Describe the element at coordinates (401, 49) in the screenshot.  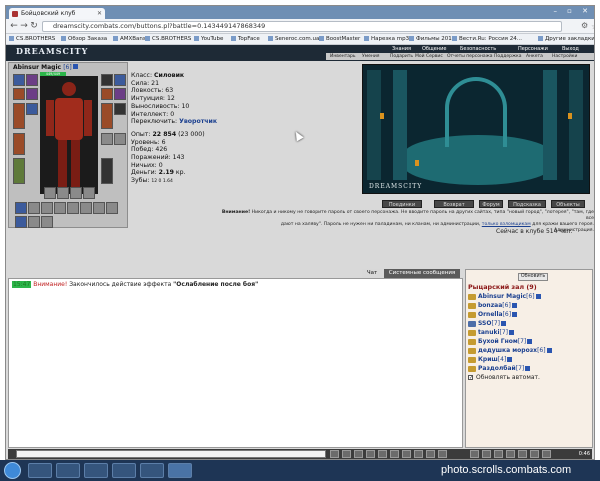
I see `menu-item: Знания` at that location.